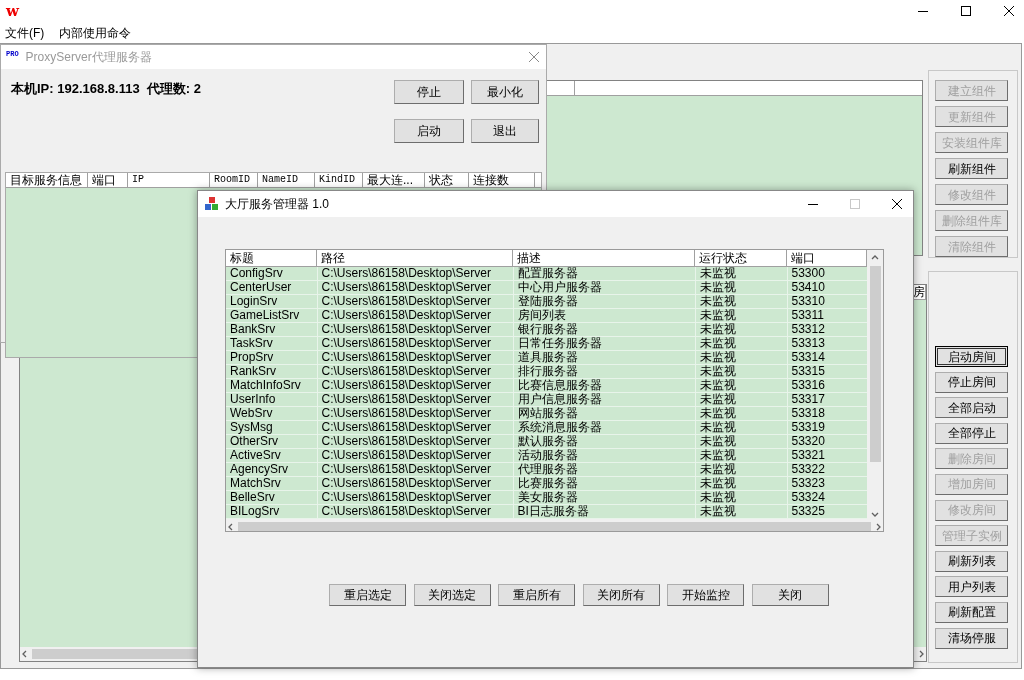  Describe the element at coordinates (741, 258) in the screenshot. I see `column-header: 运行状态` at that location.